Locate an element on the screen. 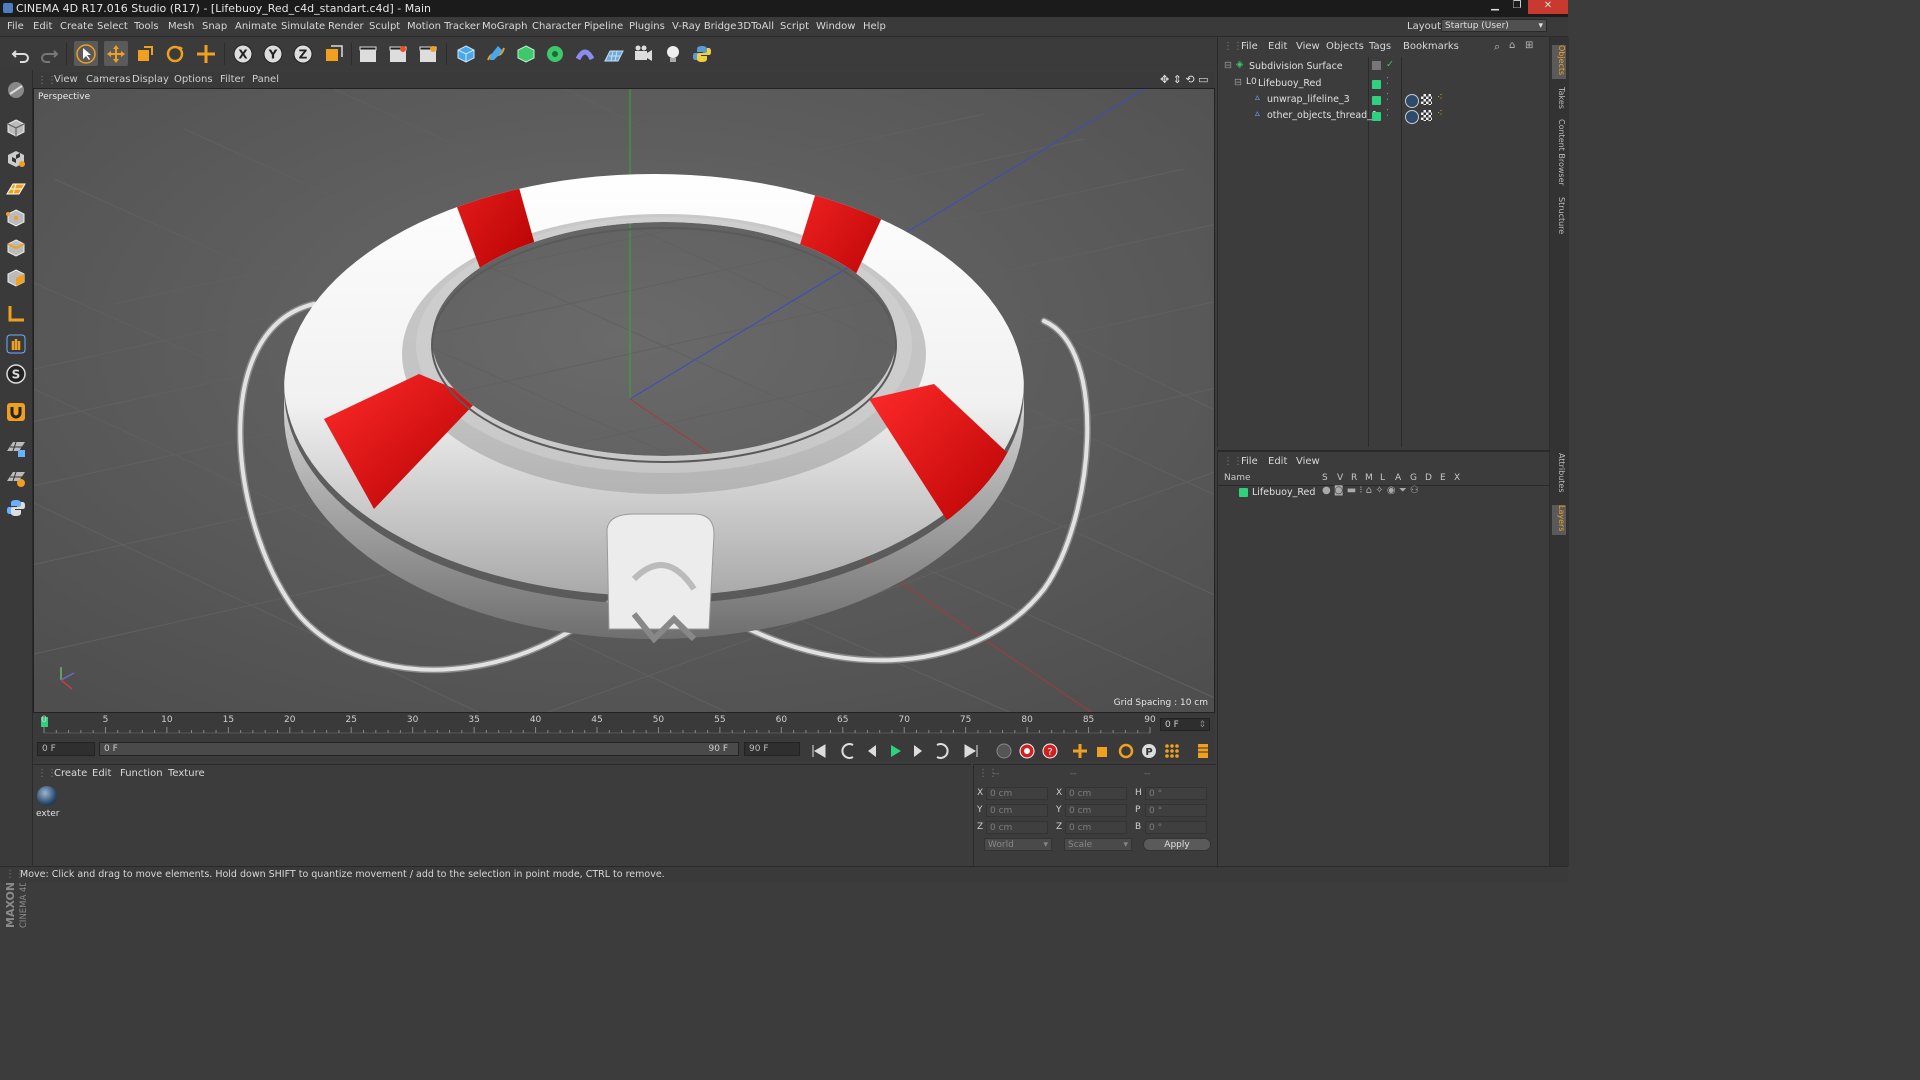 Image resolution: width=1920 pixels, height=1080 pixels. menu-create: Create is located at coordinates (76, 26).